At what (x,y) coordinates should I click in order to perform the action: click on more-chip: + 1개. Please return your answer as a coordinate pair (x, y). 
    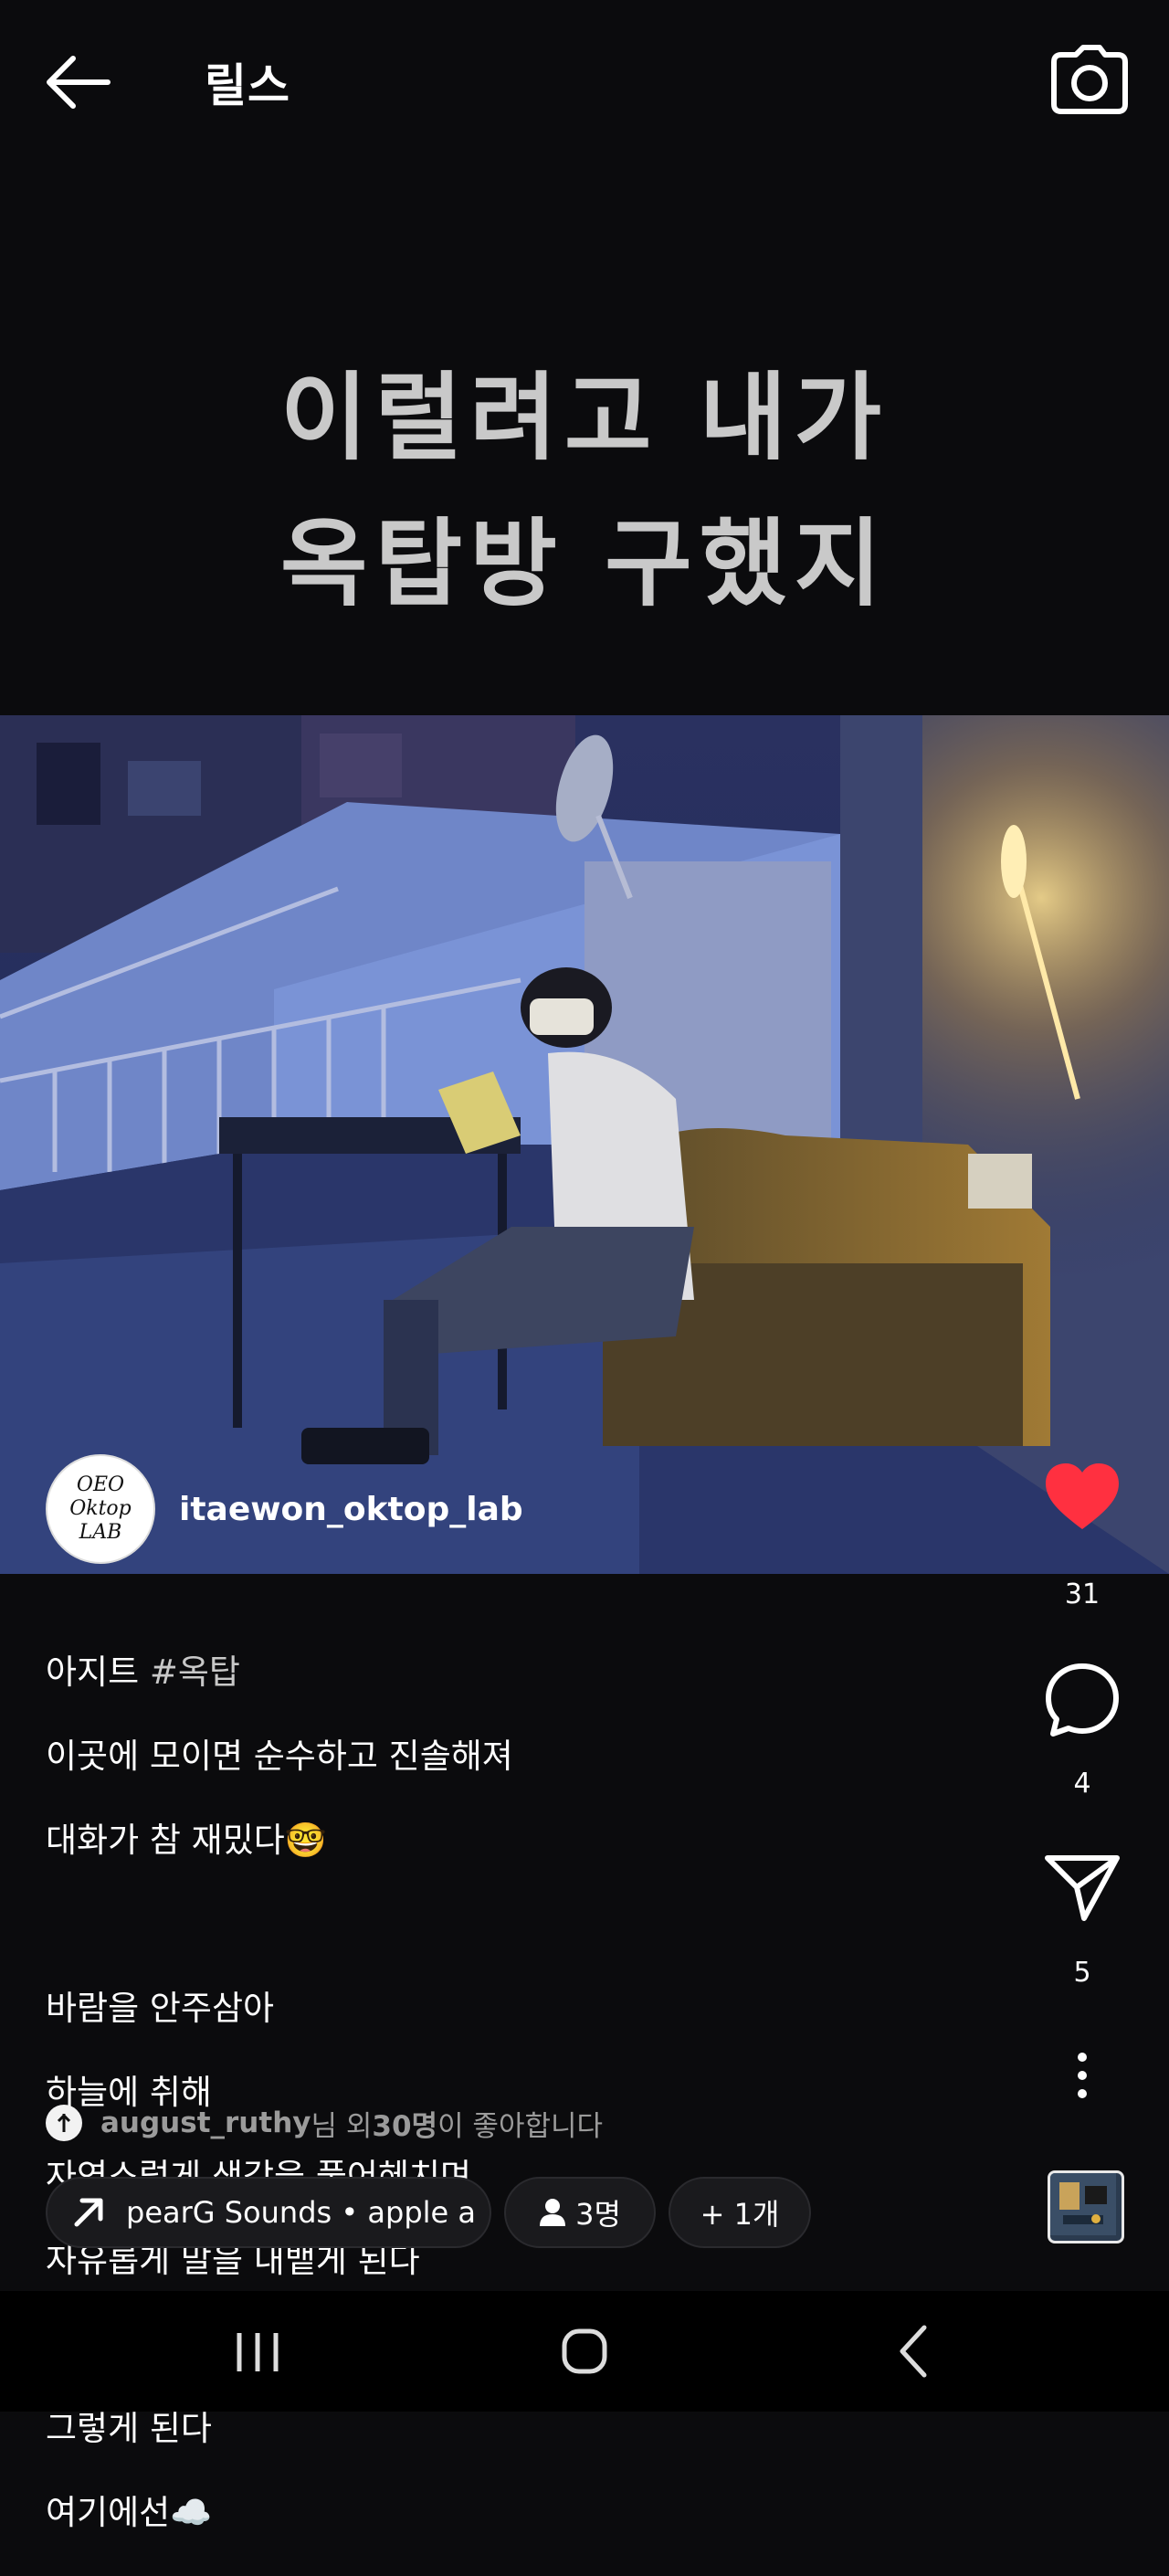
    Looking at the image, I should click on (740, 2212).